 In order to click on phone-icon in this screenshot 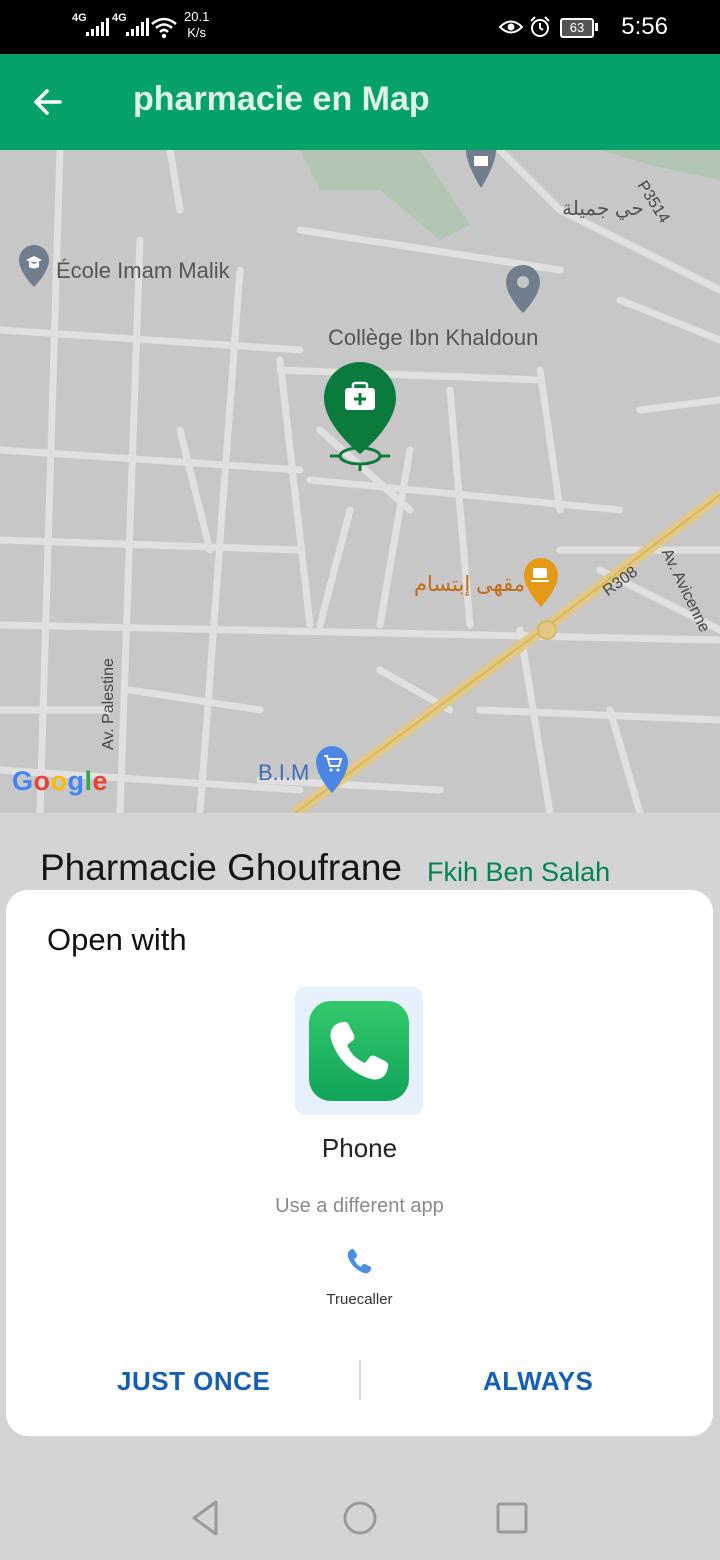, I will do `click(359, 1051)`.